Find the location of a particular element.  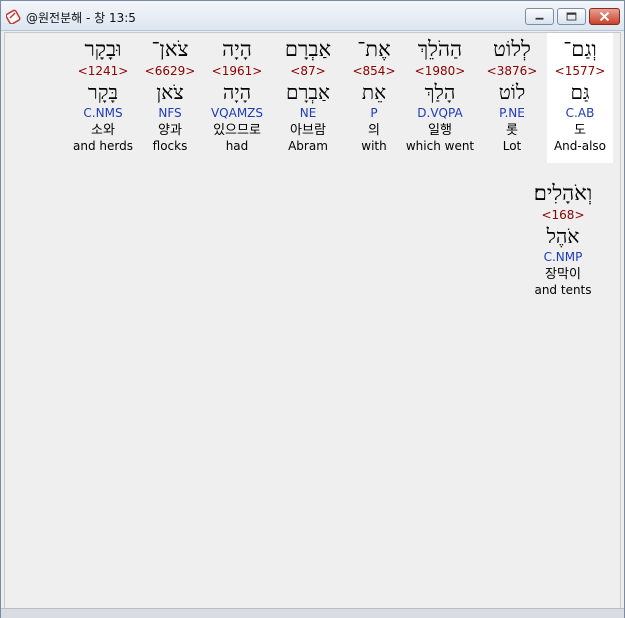

morph-code: C.NMS is located at coordinates (103, 113).